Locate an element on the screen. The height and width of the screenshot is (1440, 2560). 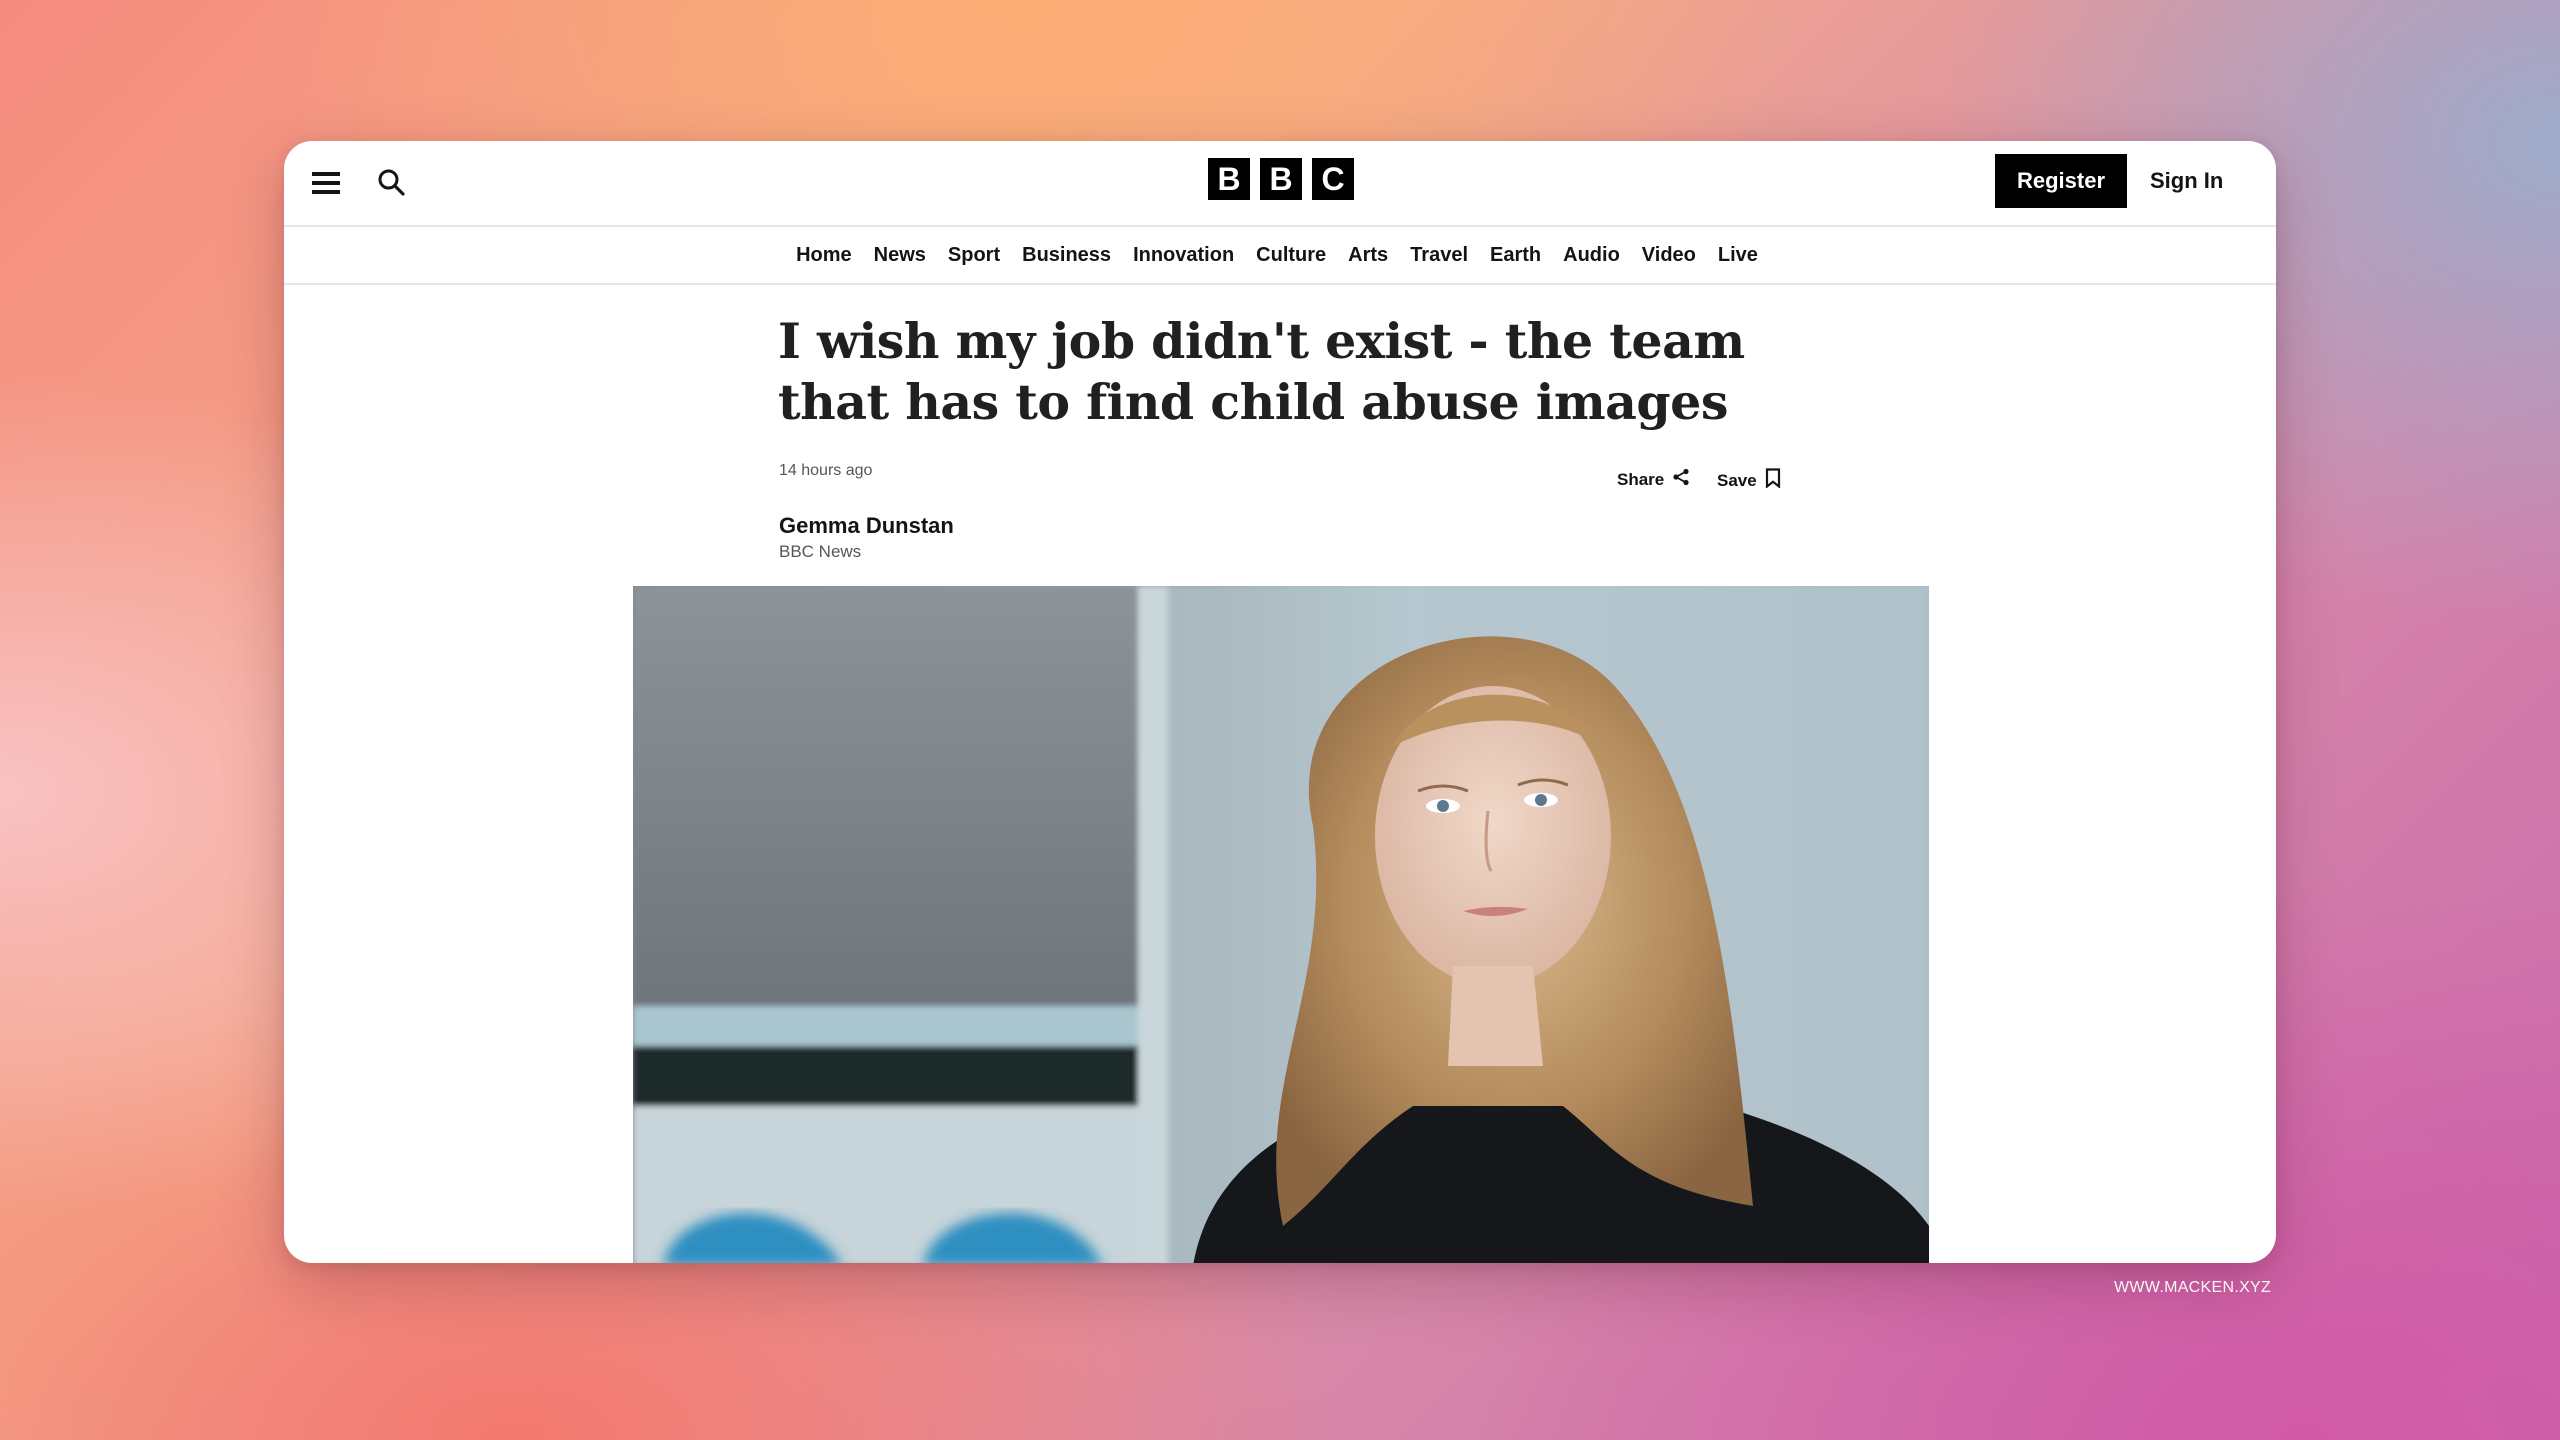
nav-item-news: News is located at coordinates (900, 255).